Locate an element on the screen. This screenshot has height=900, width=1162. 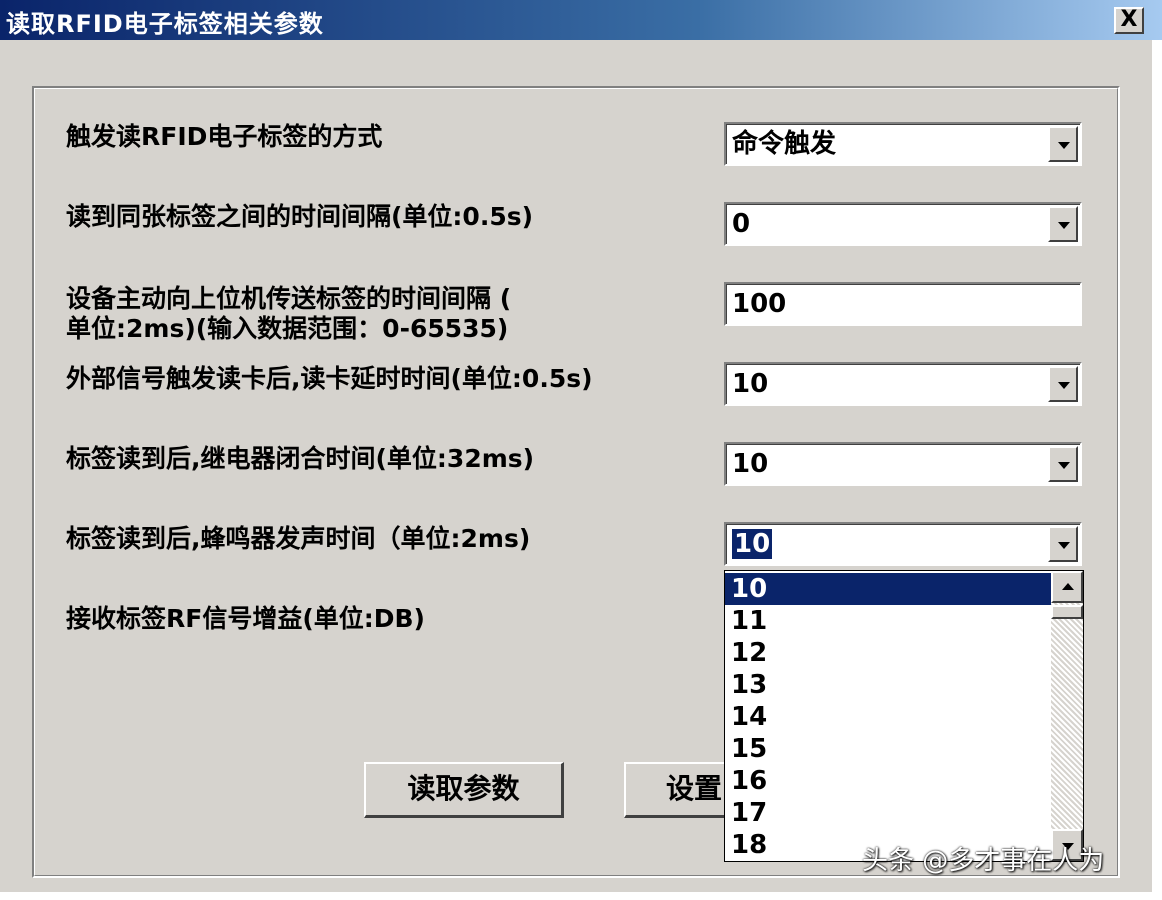
same-tag-interval-label: 读到同张标签之间的时间间隔(单位:0.5s) is located at coordinates (300, 216).